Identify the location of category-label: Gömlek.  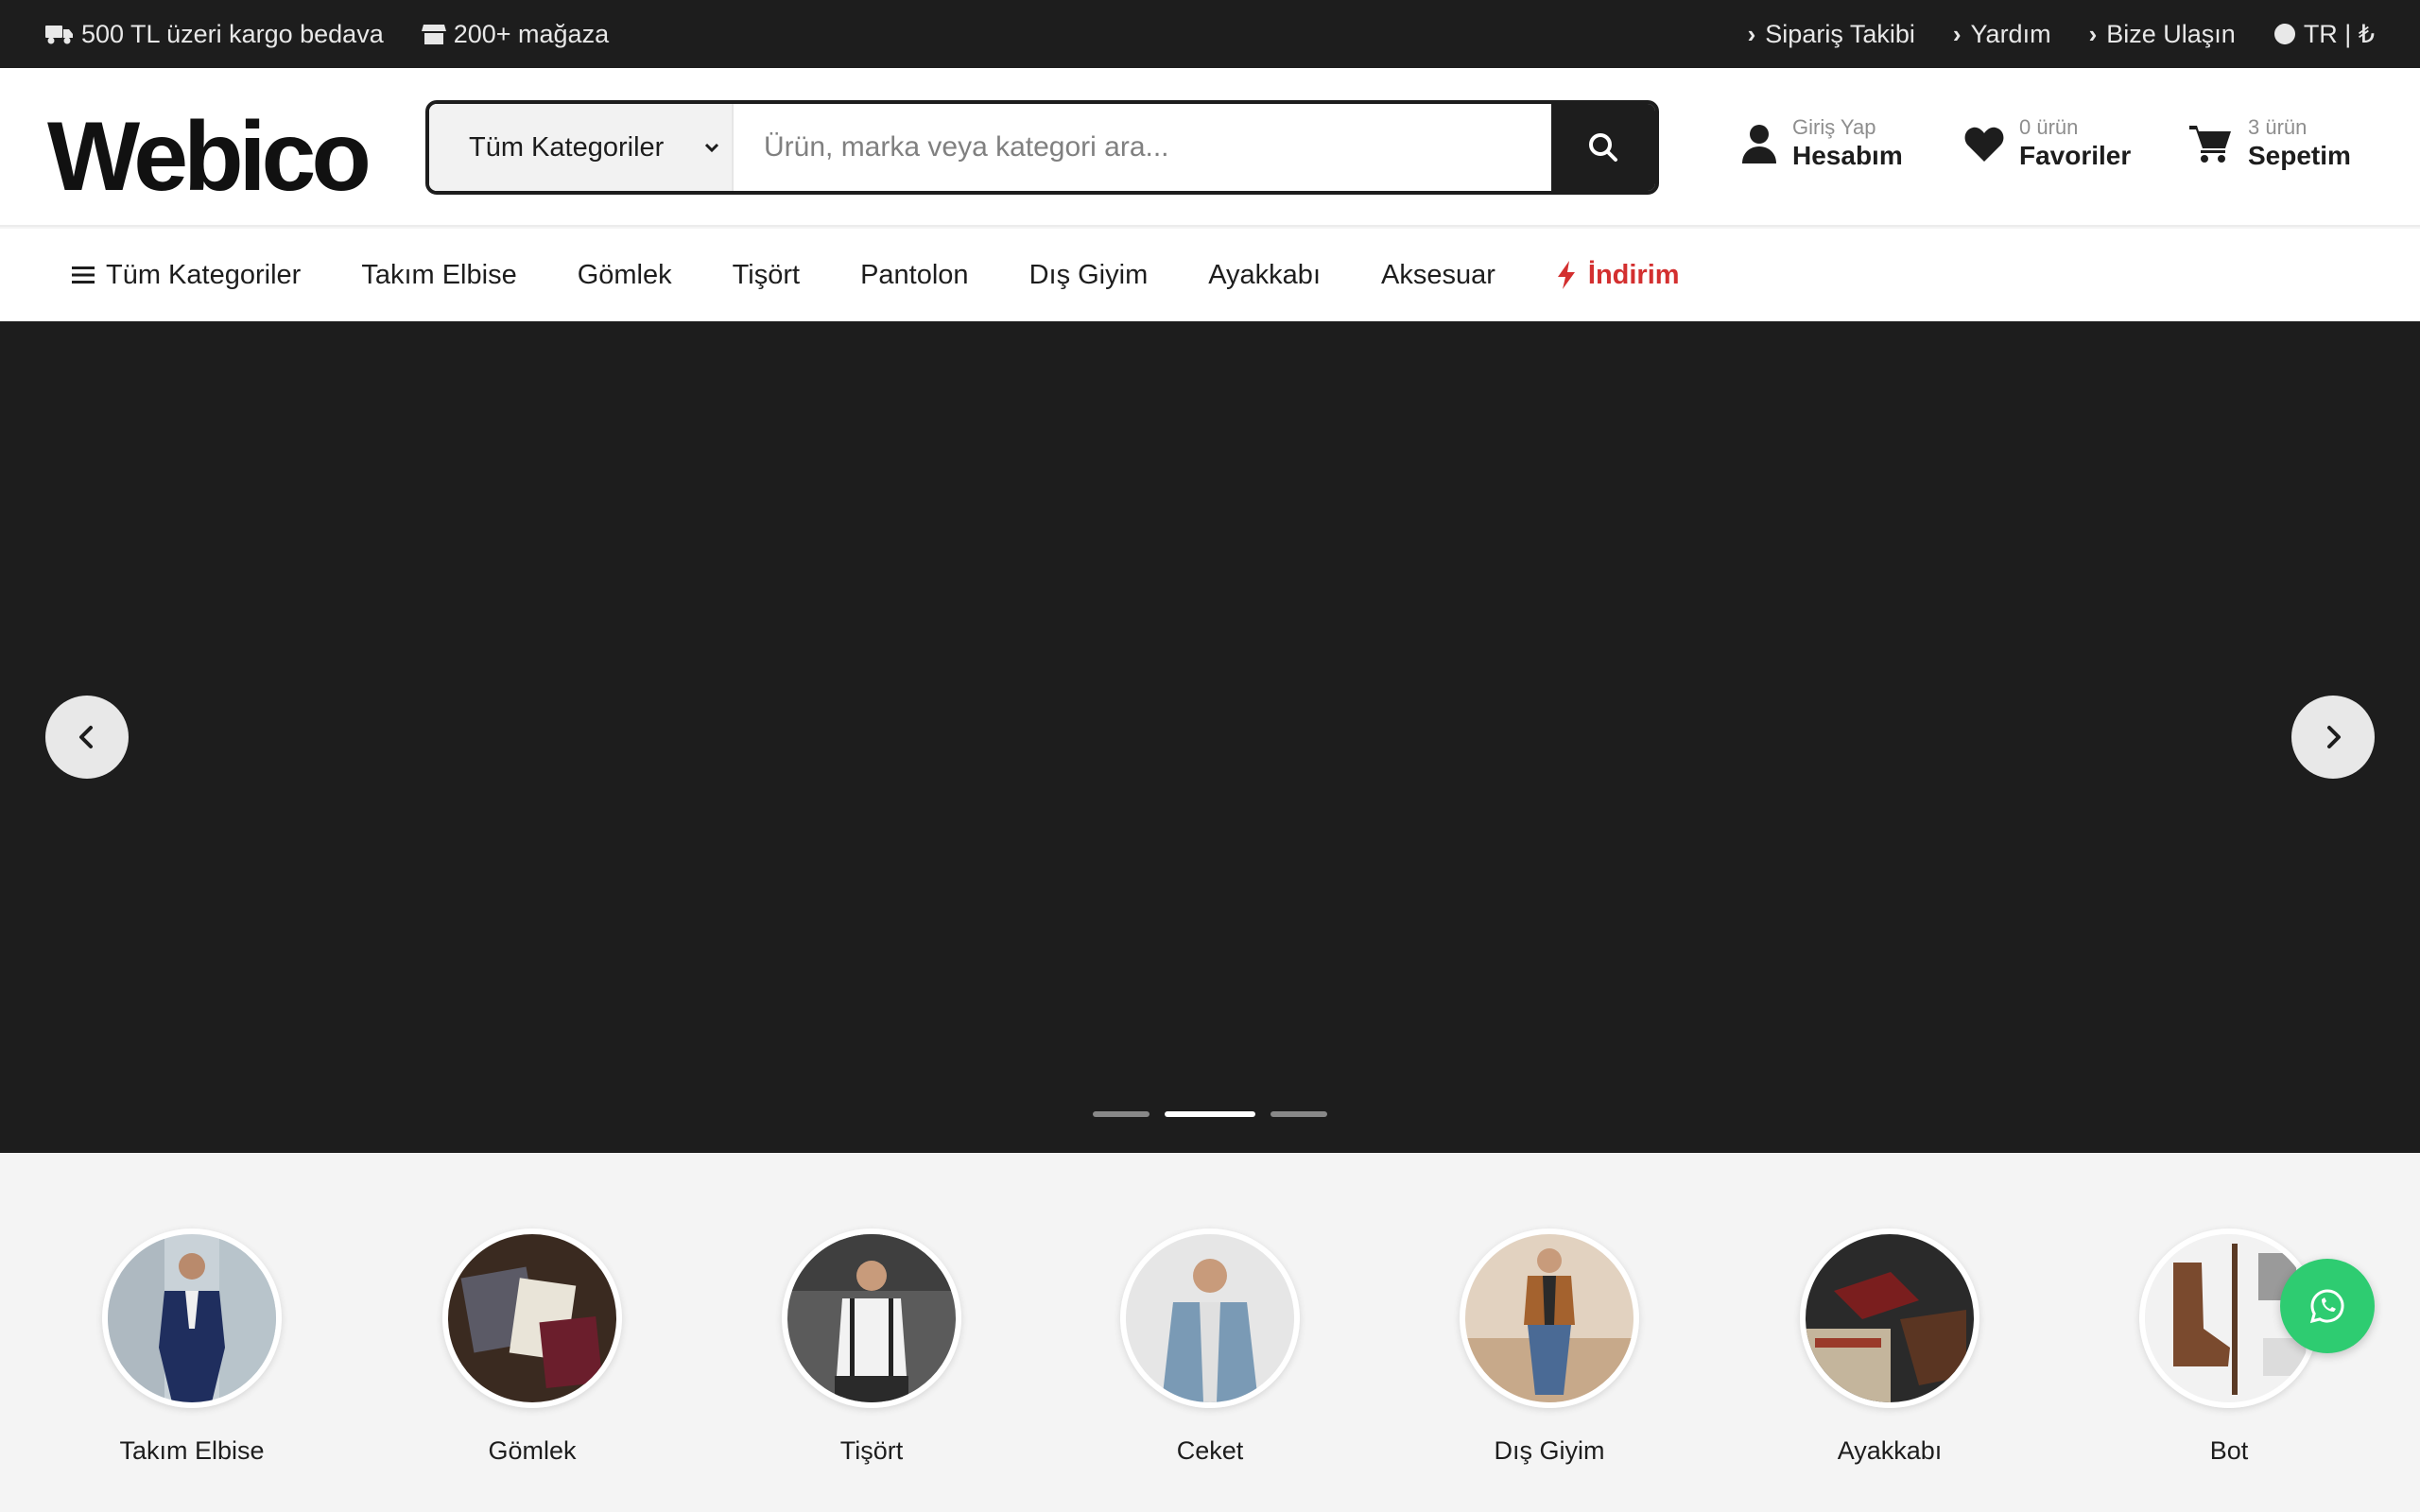
(532, 1450).